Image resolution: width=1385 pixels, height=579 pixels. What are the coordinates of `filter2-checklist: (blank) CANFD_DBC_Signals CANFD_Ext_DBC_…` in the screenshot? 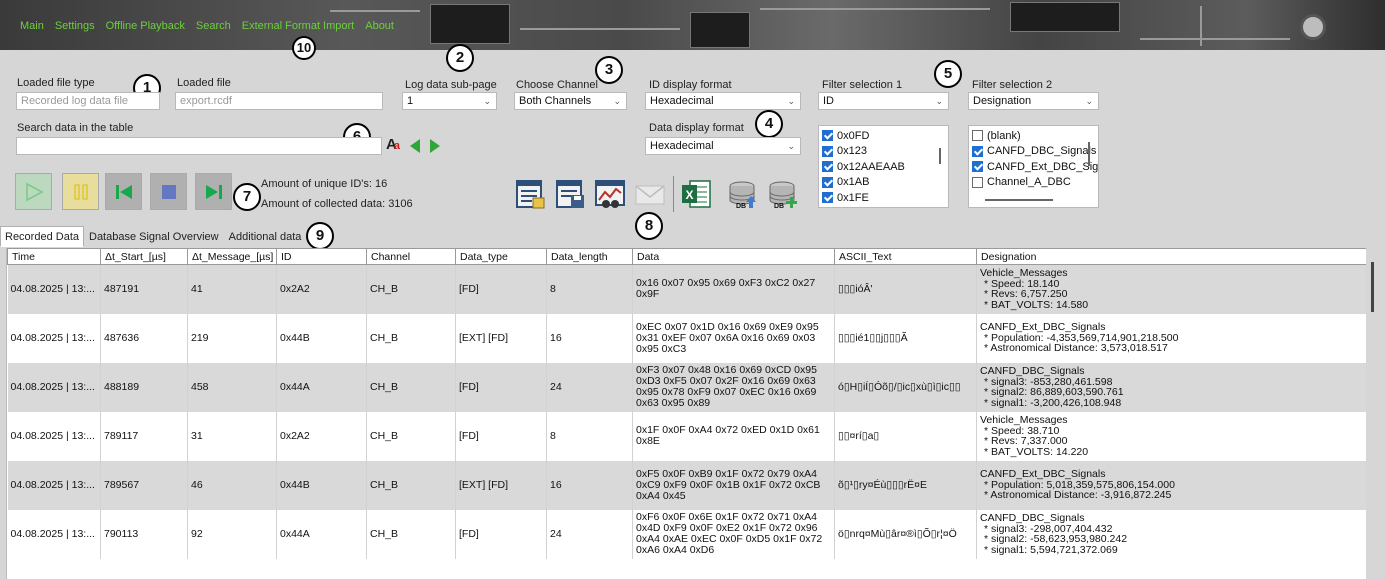 It's located at (1033, 166).